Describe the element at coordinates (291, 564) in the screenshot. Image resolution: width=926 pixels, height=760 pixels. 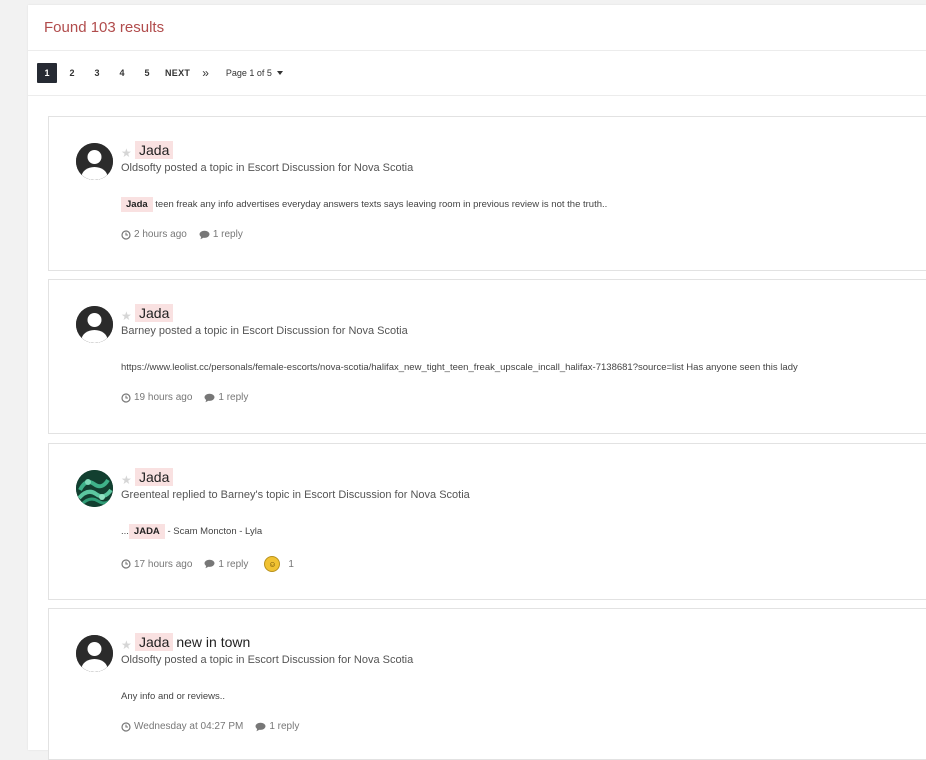
I see `reaction-count: 1` at that location.